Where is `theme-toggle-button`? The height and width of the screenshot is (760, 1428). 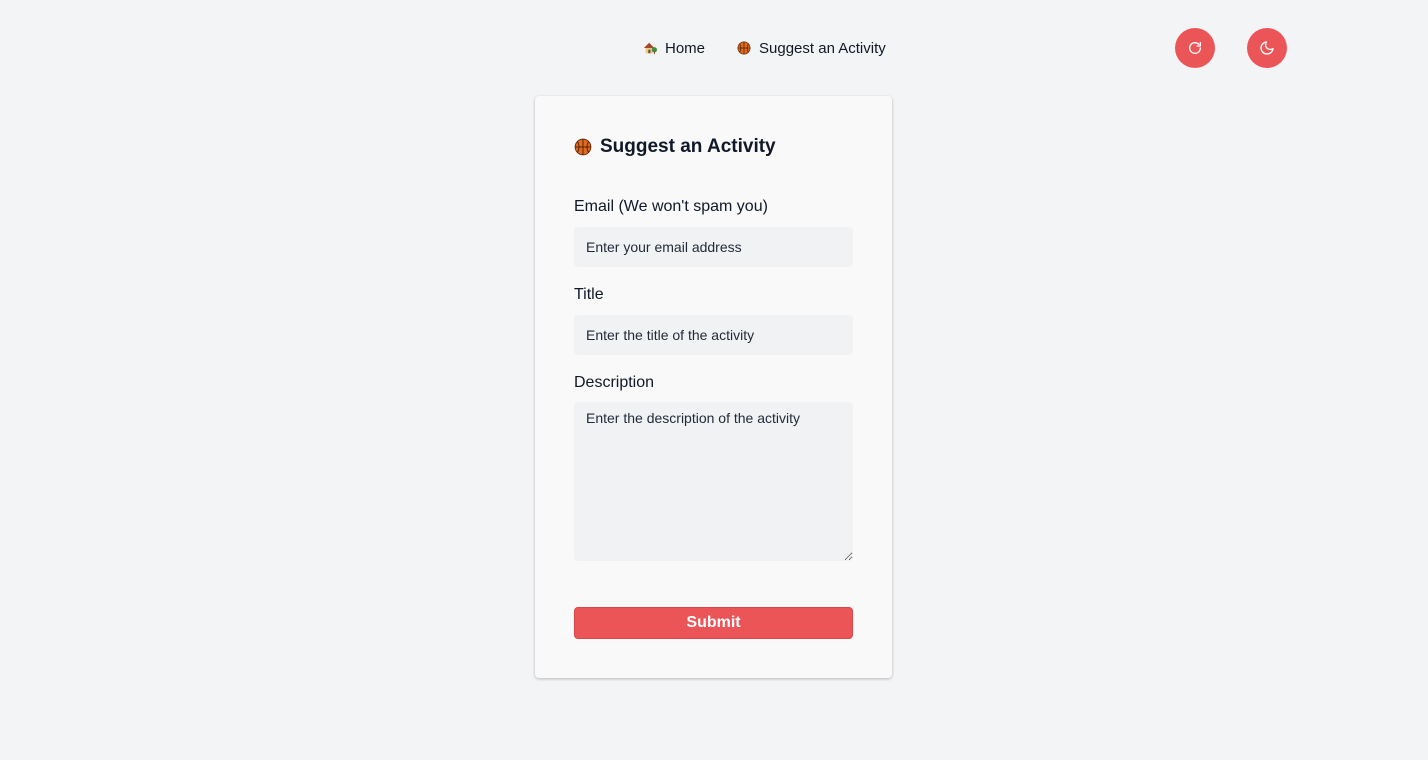
theme-toggle-button is located at coordinates (1267, 48).